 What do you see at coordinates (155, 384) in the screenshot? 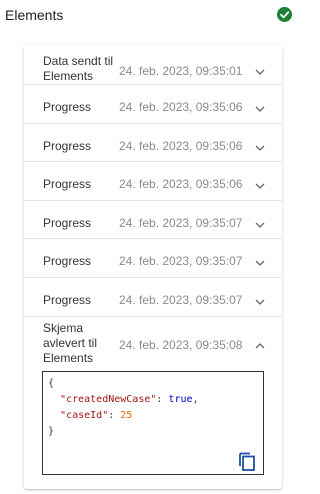
I see `code-line: {` at bounding box center [155, 384].